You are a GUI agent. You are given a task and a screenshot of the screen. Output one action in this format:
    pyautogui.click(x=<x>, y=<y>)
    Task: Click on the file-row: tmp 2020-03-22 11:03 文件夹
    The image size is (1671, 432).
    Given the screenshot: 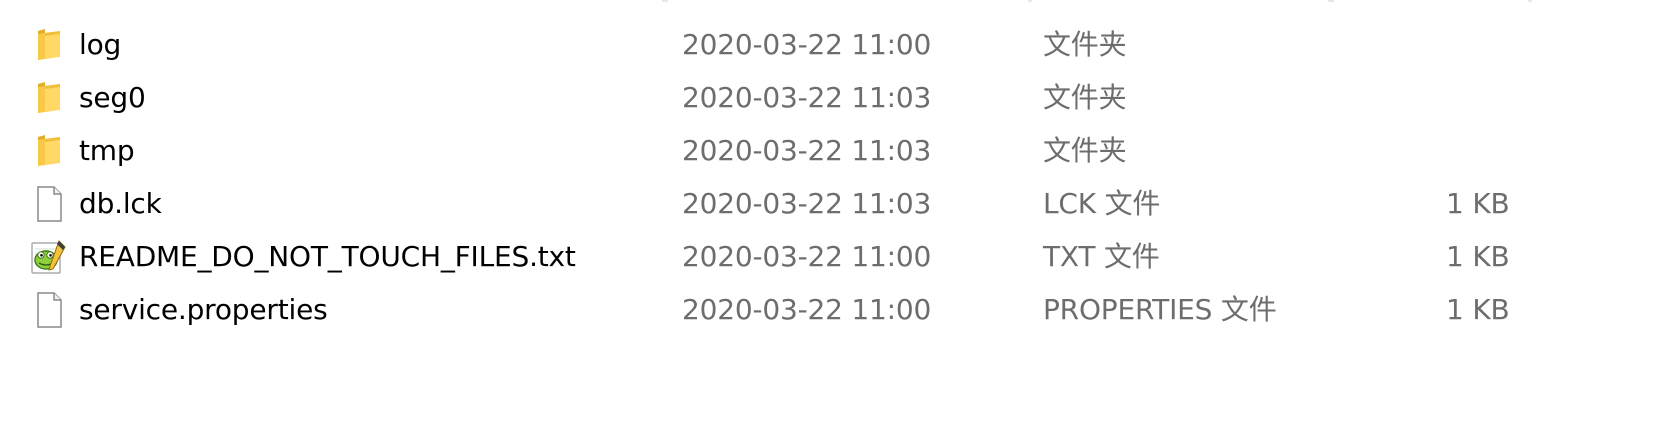 What is the action you would take?
    pyautogui.click(x=835, y=150)
    